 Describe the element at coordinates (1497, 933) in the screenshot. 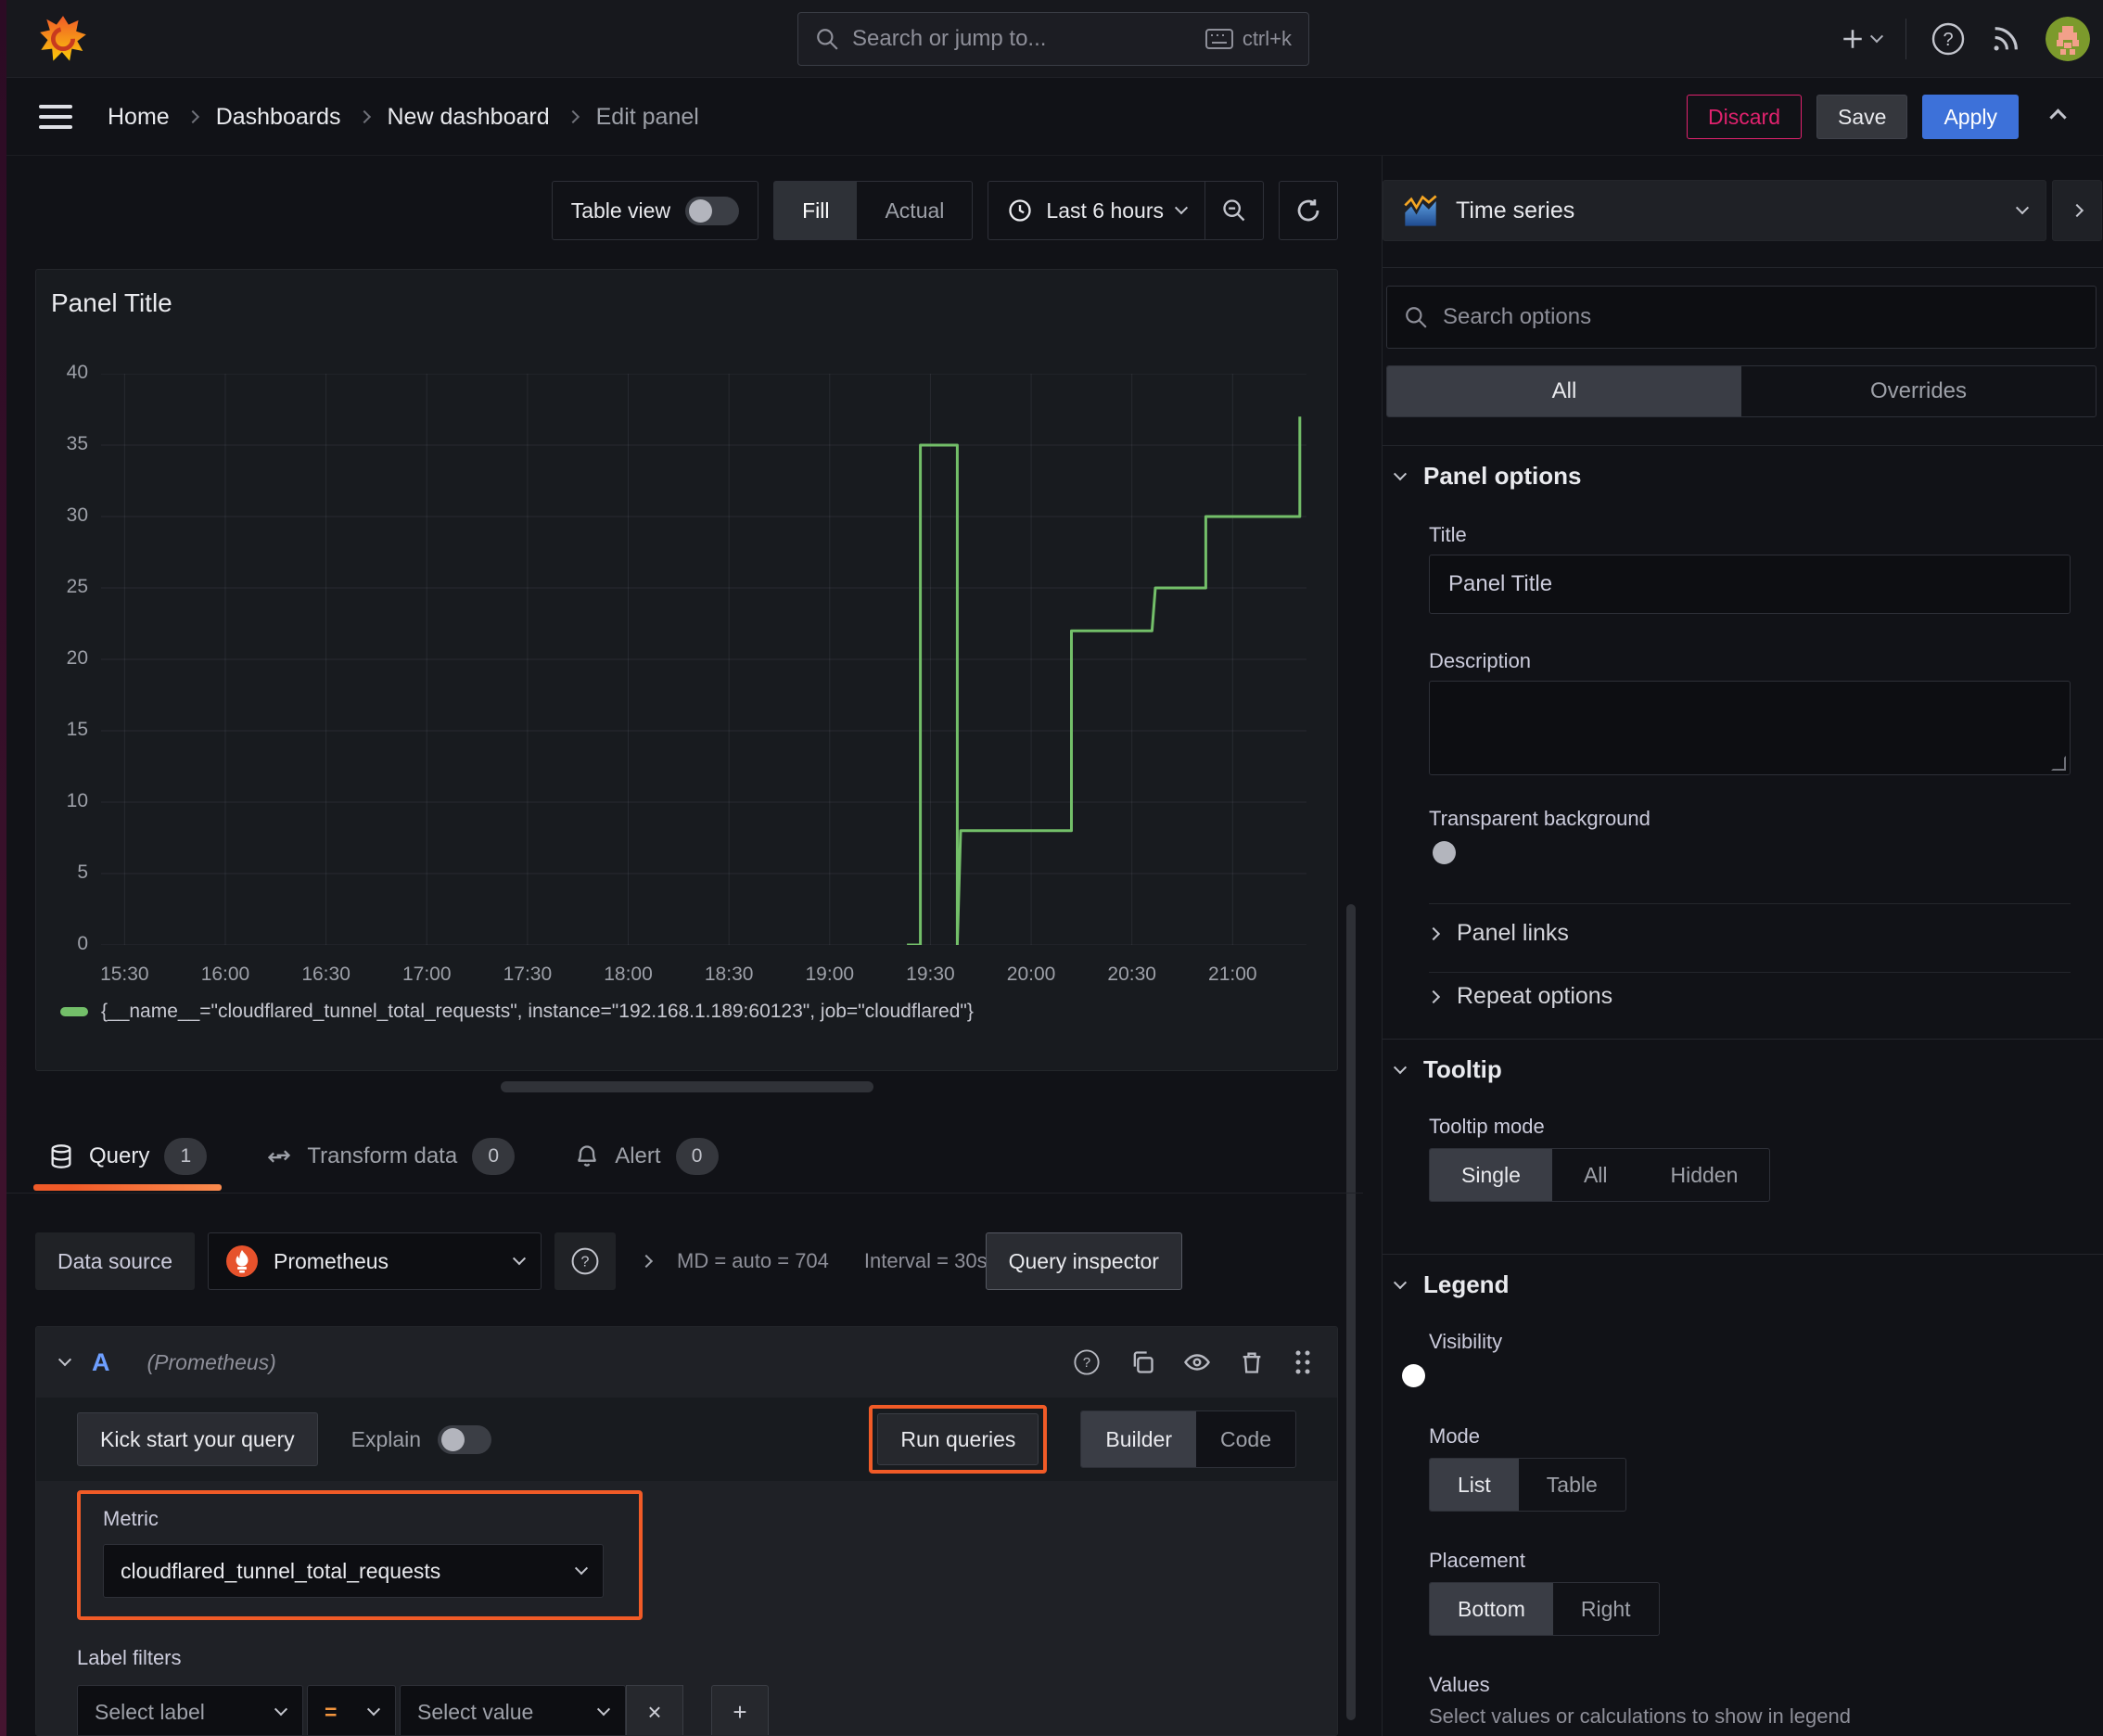

I see `panel-links-section-header: Panel links` at that location.